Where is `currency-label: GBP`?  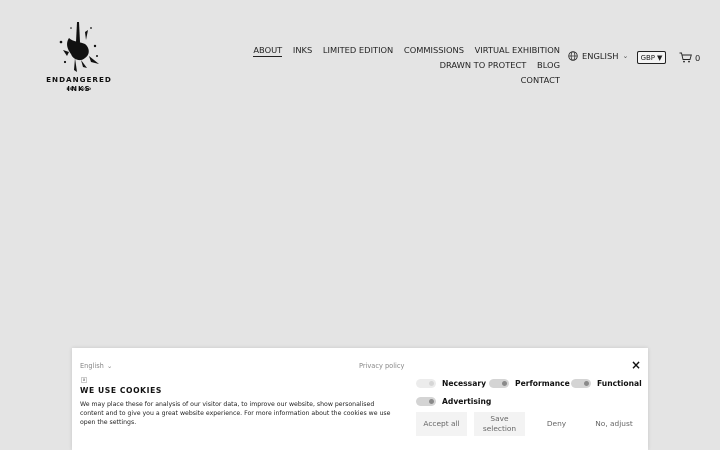
currency-label: GBP is located at coordinates (648, 57).